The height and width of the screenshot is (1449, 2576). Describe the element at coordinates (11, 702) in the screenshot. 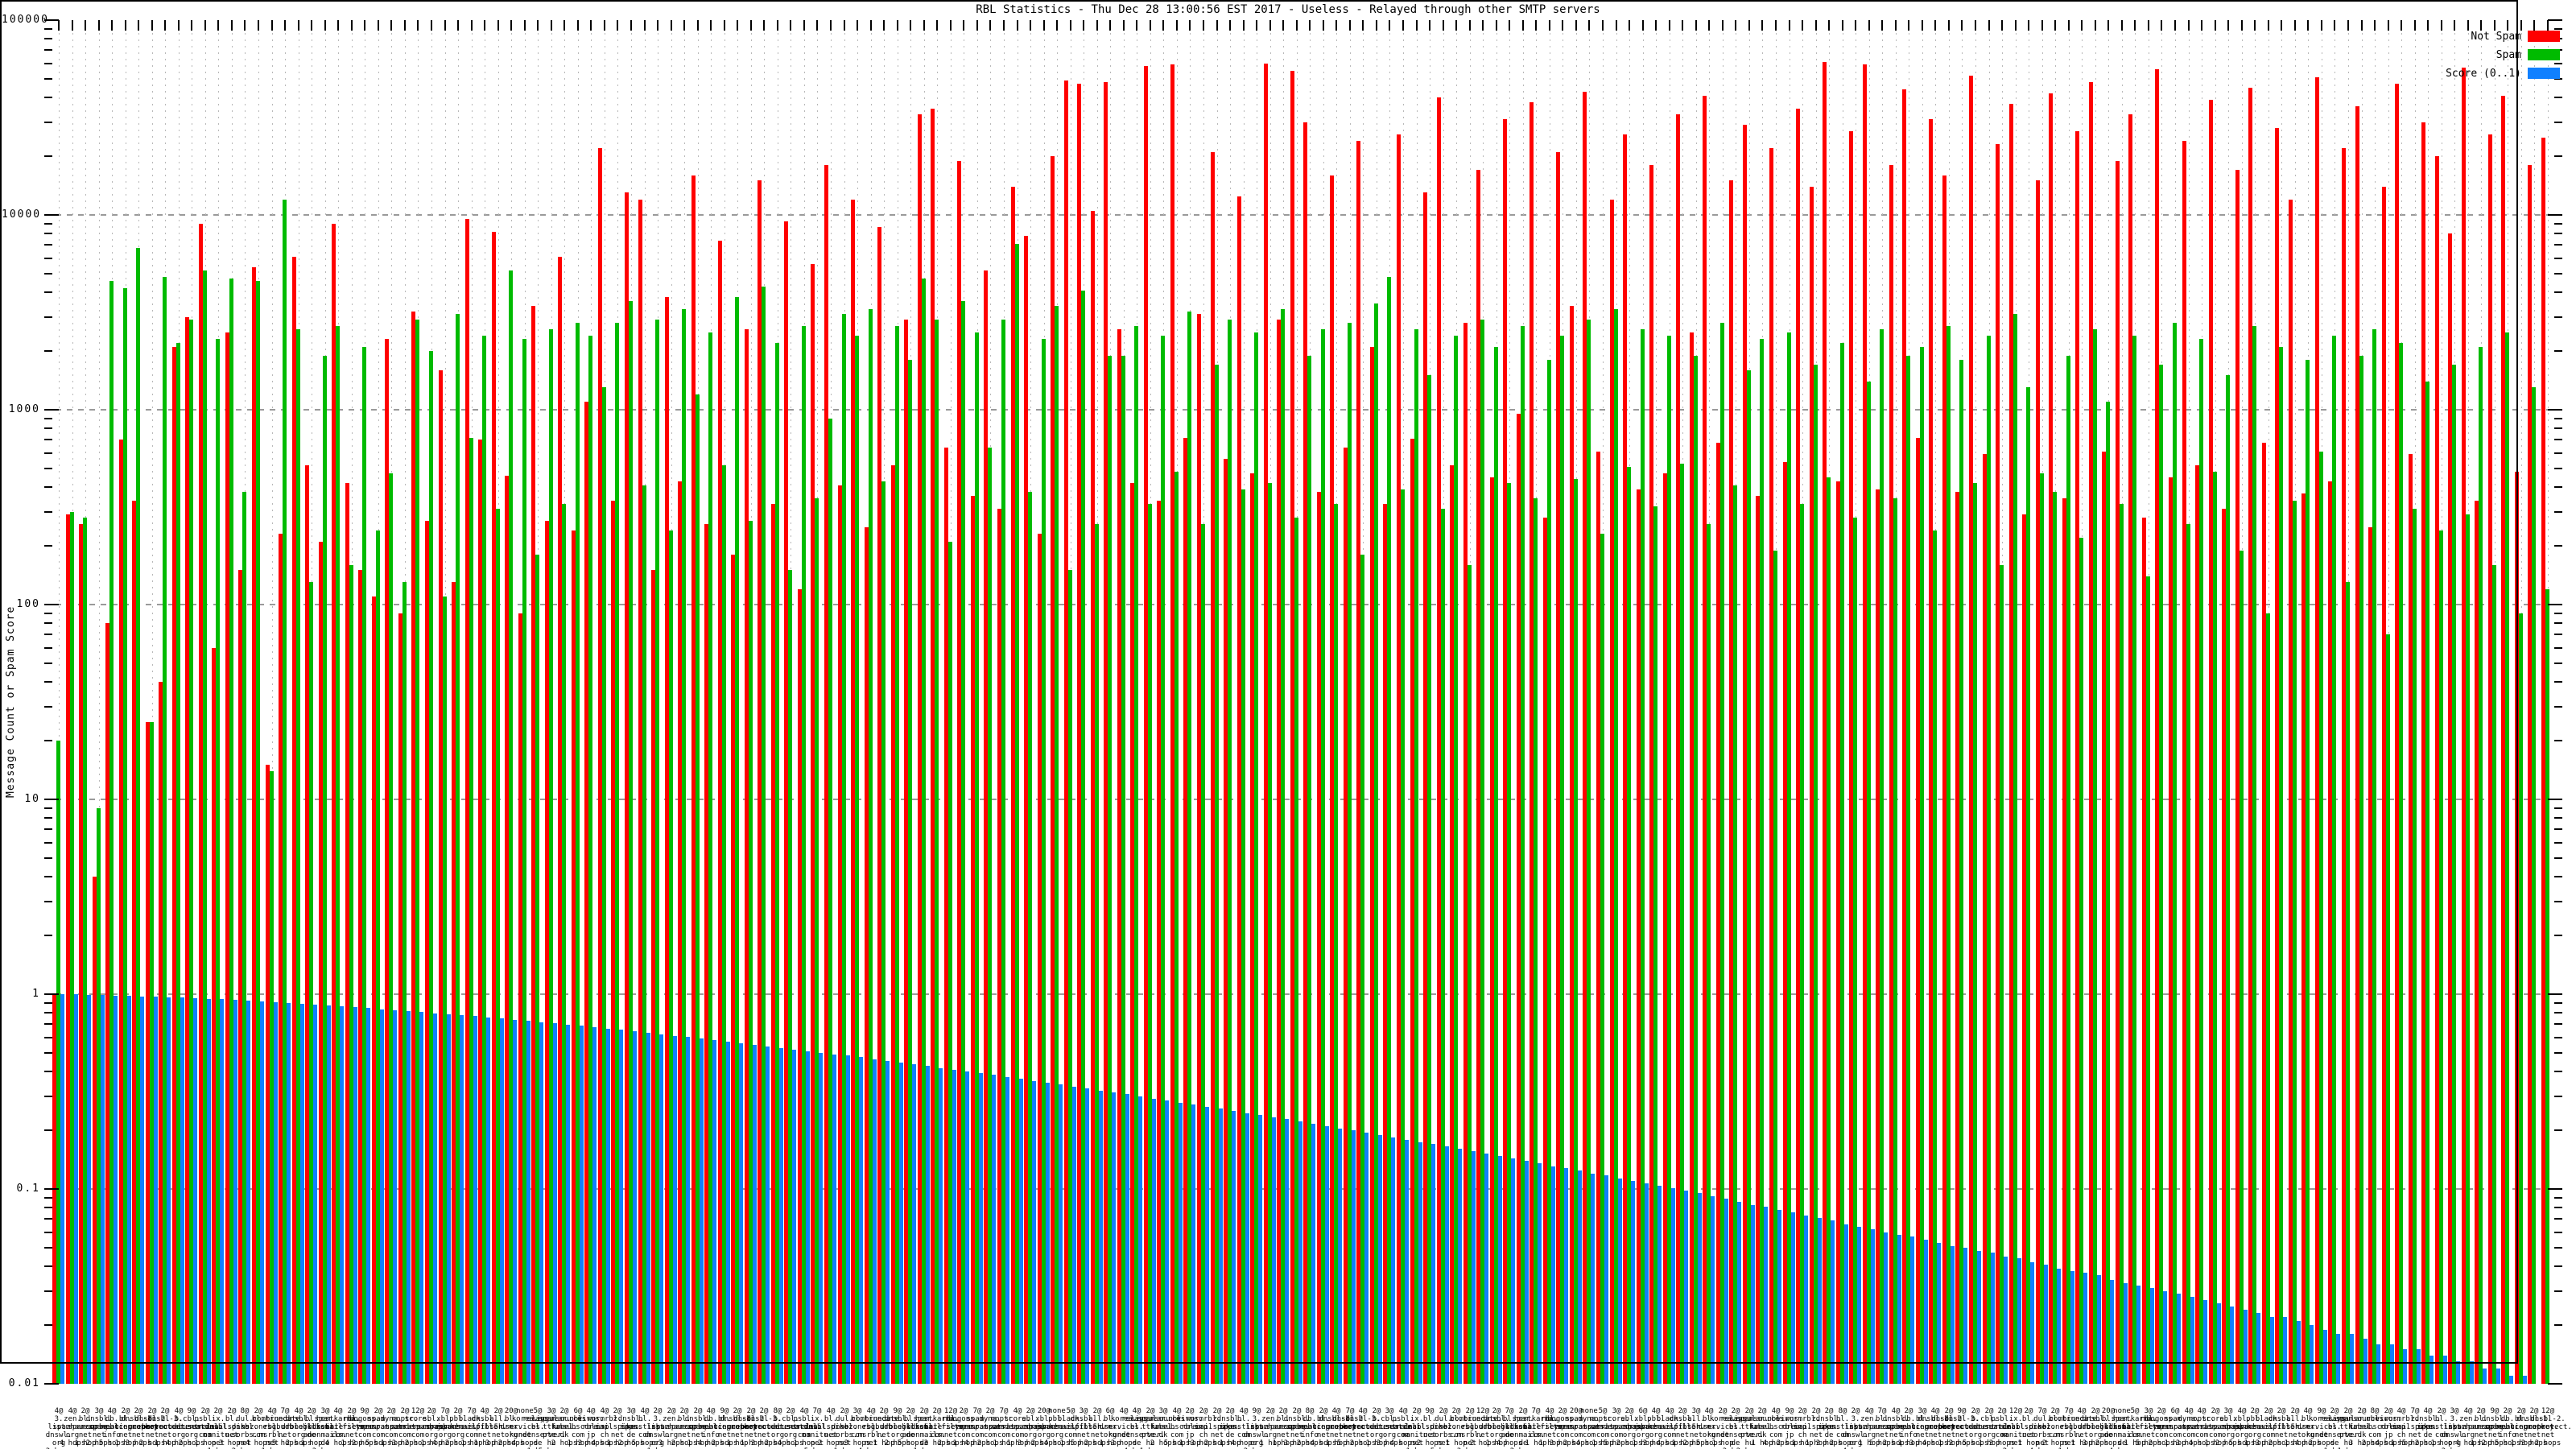

I see `y-axis-label: Message Count or Spam Score` at that location.